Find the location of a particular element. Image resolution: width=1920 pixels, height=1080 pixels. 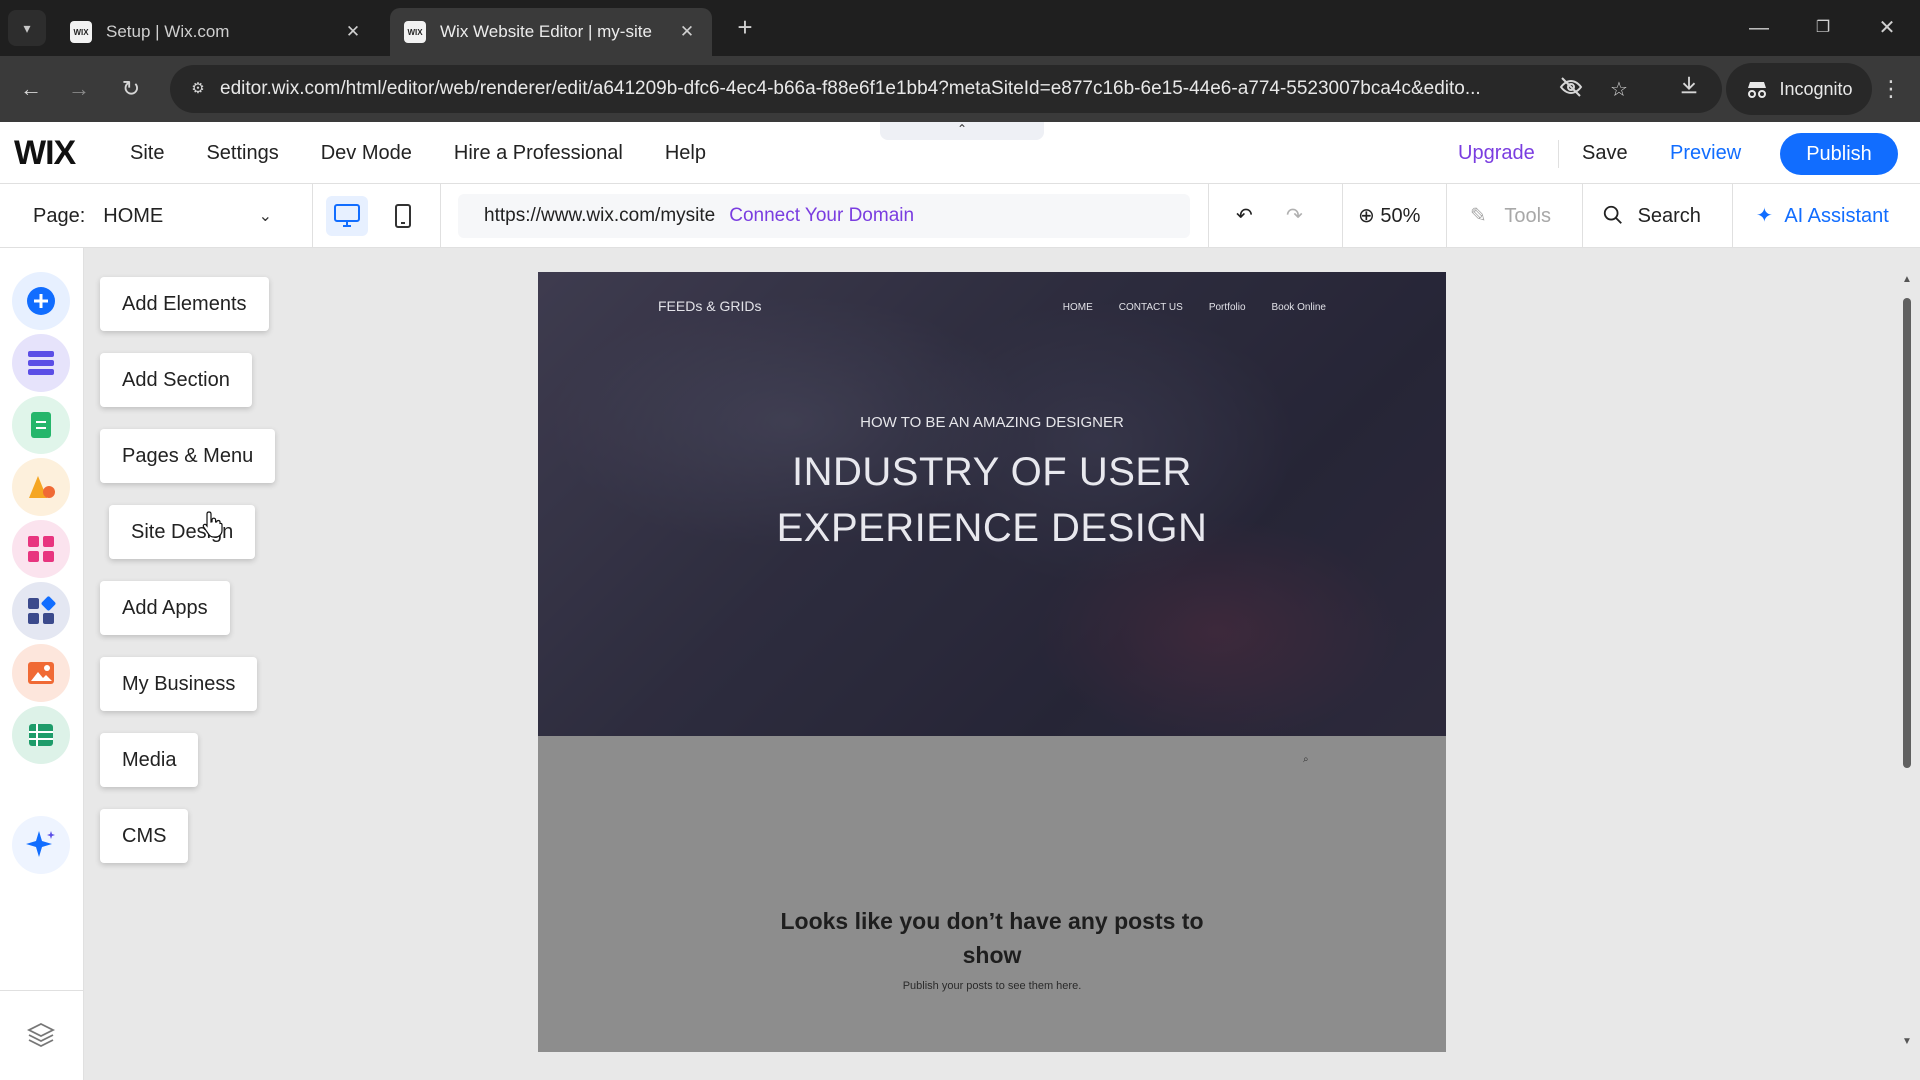

empty-title-line: show is located at coordinates (992, 955).